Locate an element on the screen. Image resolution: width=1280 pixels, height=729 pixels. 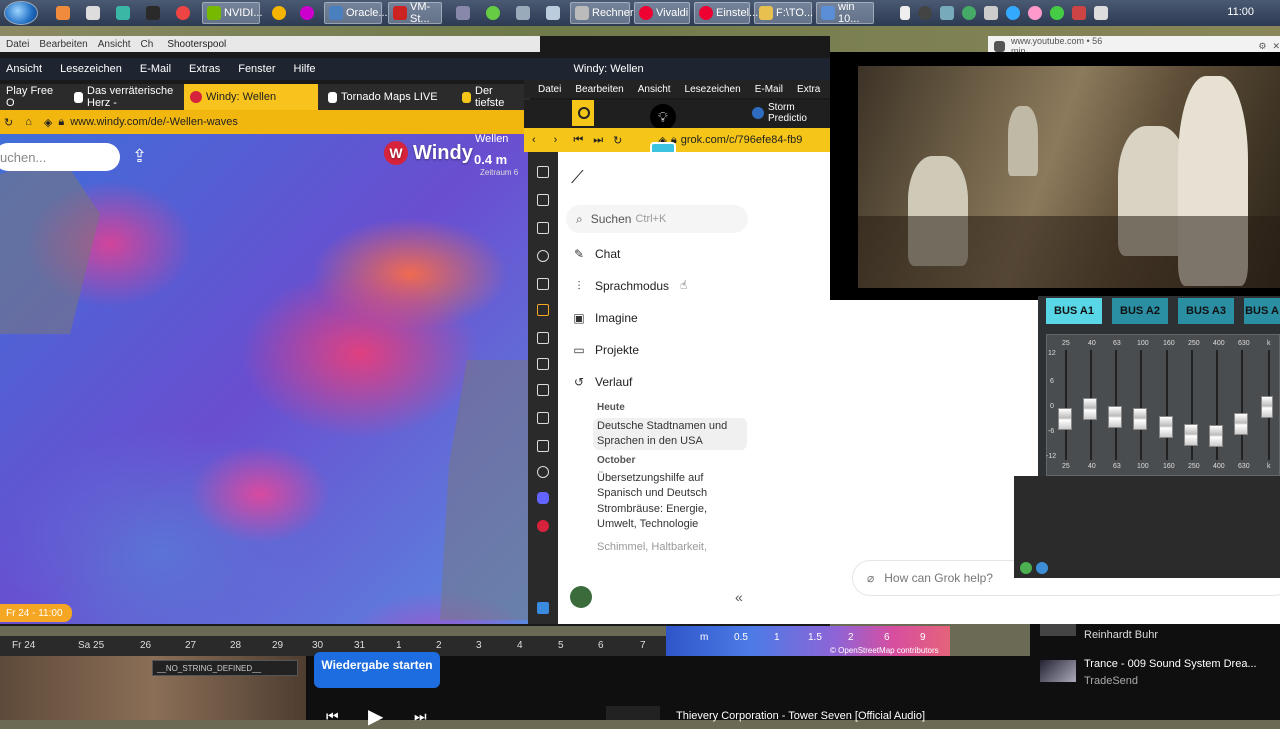
timeline-day: 2 is located at coordinates (439, 645).